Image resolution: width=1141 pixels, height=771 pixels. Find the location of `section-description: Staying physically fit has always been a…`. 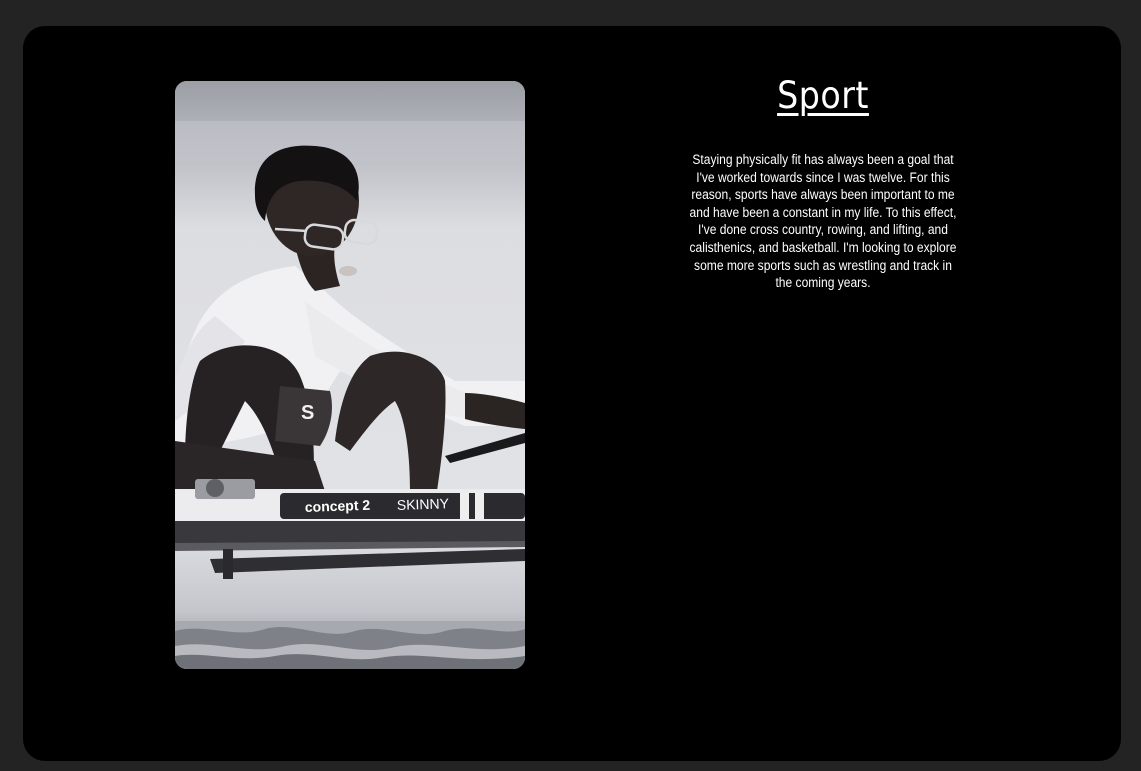

section-description: Staying physically fit has always been a… is located at coordinates (823, 221).